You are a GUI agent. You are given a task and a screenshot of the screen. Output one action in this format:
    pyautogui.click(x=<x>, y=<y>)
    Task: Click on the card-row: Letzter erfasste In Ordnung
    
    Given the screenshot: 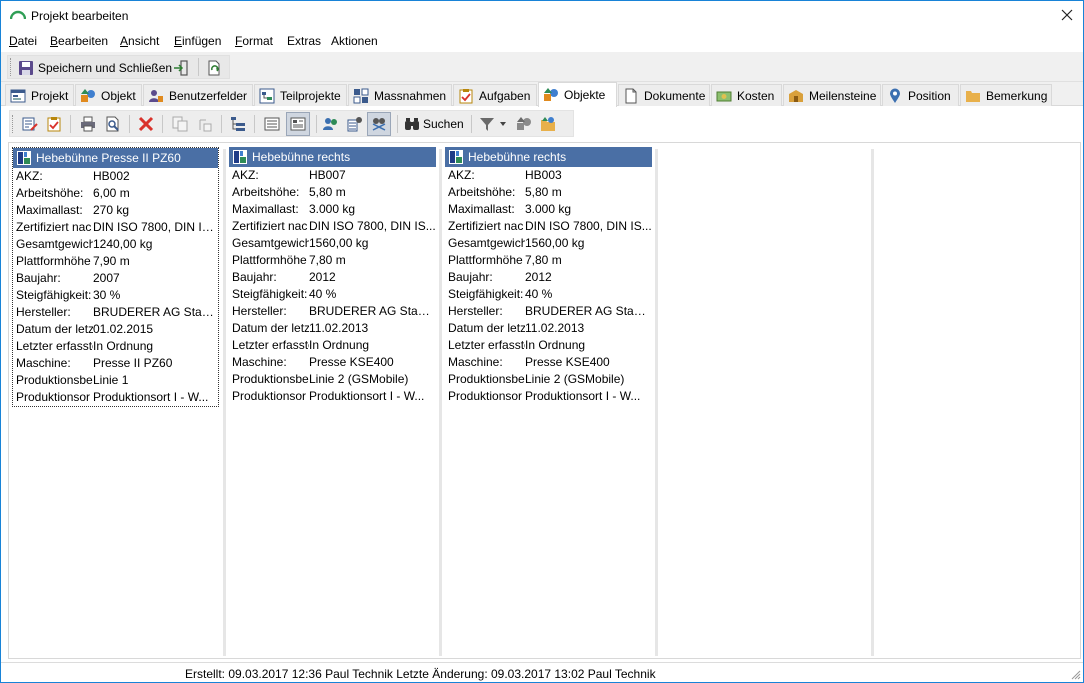 What is the action you would take?
    pyautogui.click(x=115, y=346)
    